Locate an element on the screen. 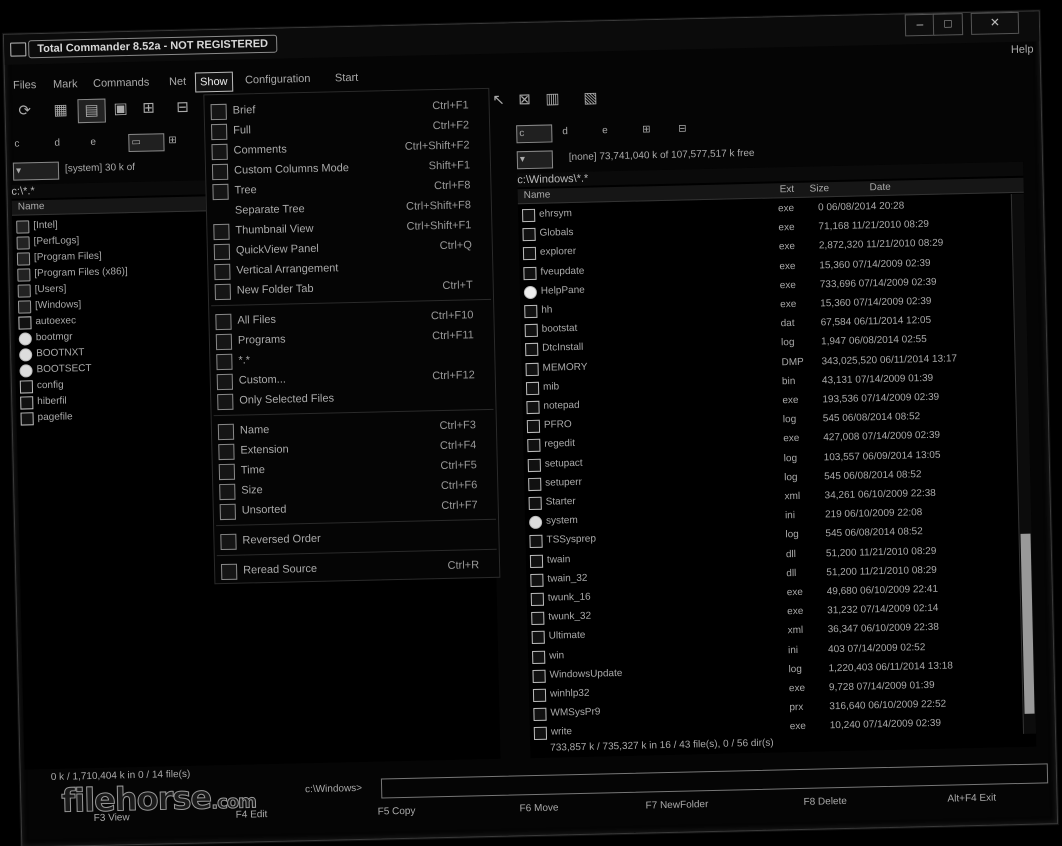 This screenshot has width=1062, height=846. menu-files: Files is located at coordinates (25, 85).